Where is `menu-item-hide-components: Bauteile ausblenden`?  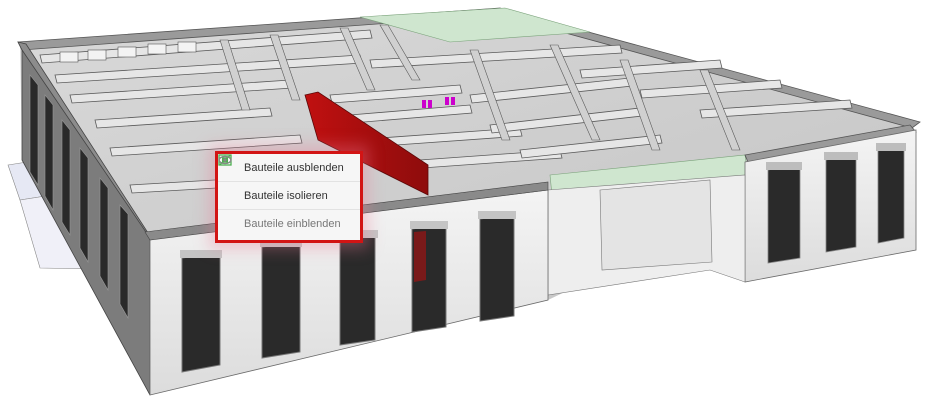
menu-item-hide-components: Bauteile ausblenden is located at coordinates (289, 168).